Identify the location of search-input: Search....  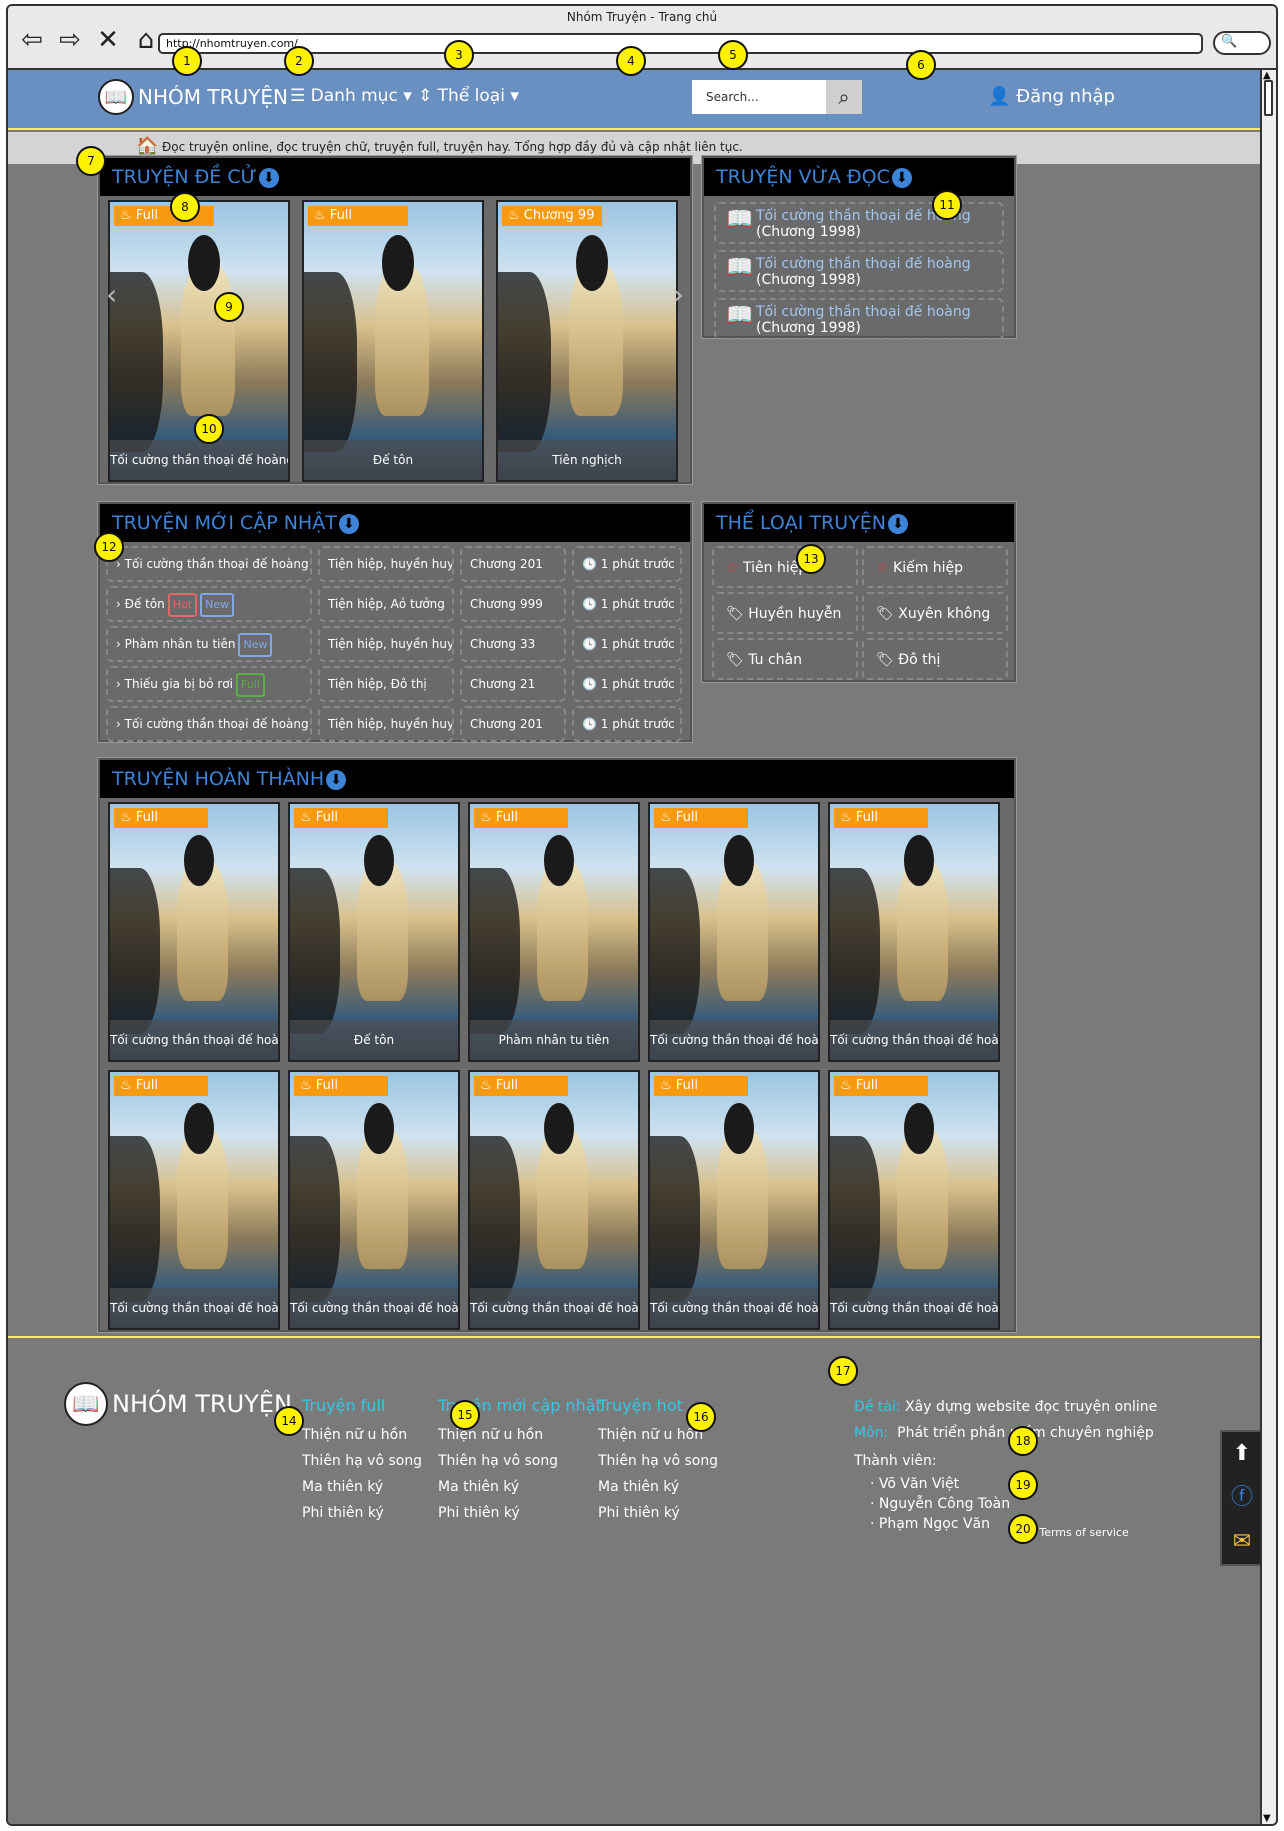
(759, 97).